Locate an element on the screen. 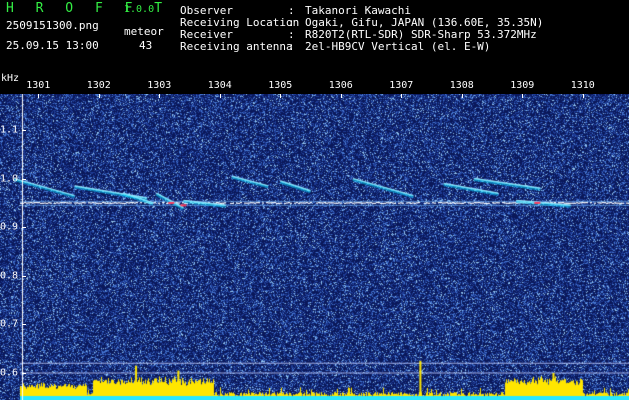 The width and height of the screenshot is (629, 400). x-tick-label: 1309 is located at coordinates (522, 85).